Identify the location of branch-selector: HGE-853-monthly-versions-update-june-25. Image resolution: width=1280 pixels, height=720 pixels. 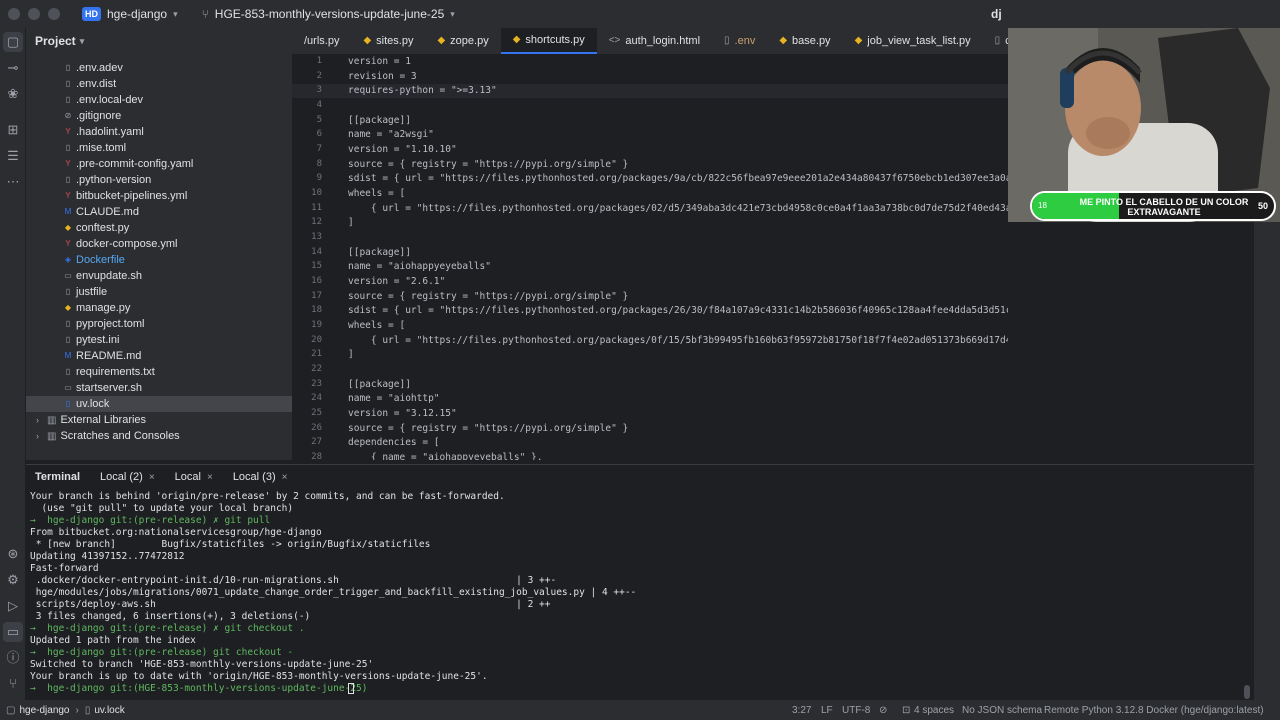
(329, 14).